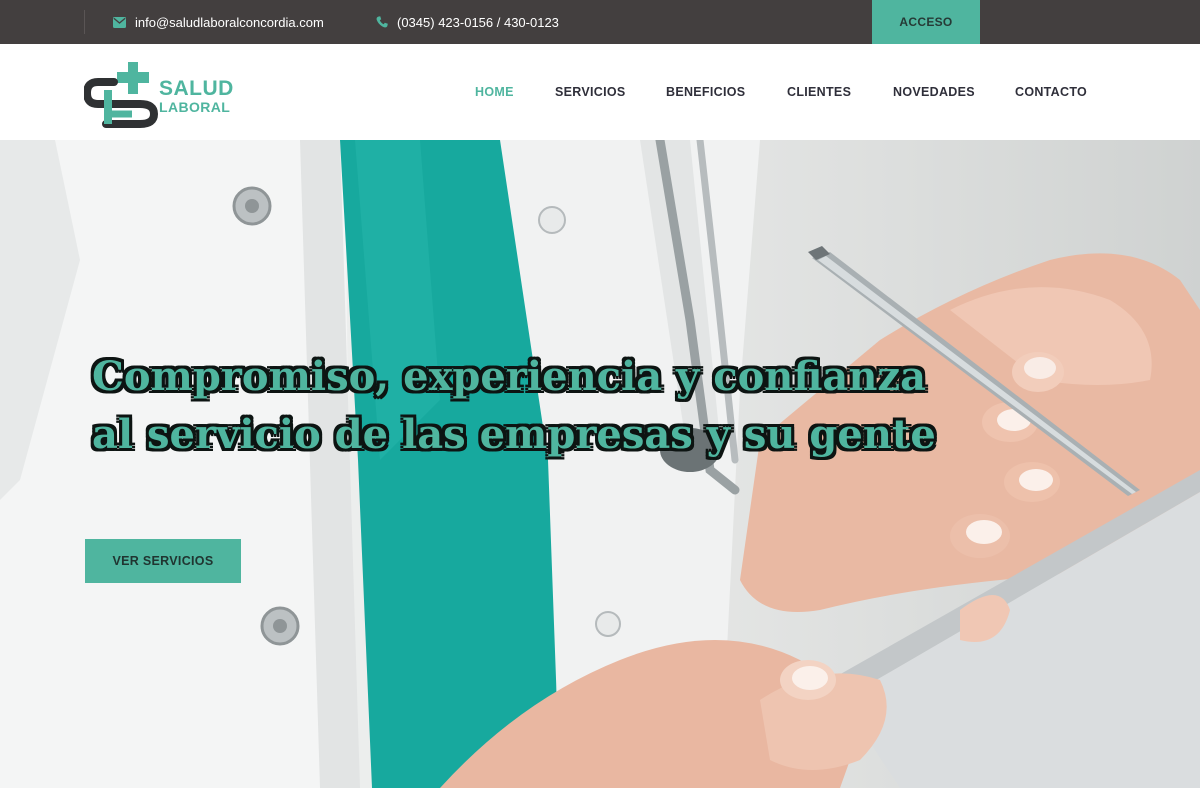  What do you see at coordinates (600, 794) in the screenshot?
I see `page-bottom-edge` at bounding box center [600, 794].